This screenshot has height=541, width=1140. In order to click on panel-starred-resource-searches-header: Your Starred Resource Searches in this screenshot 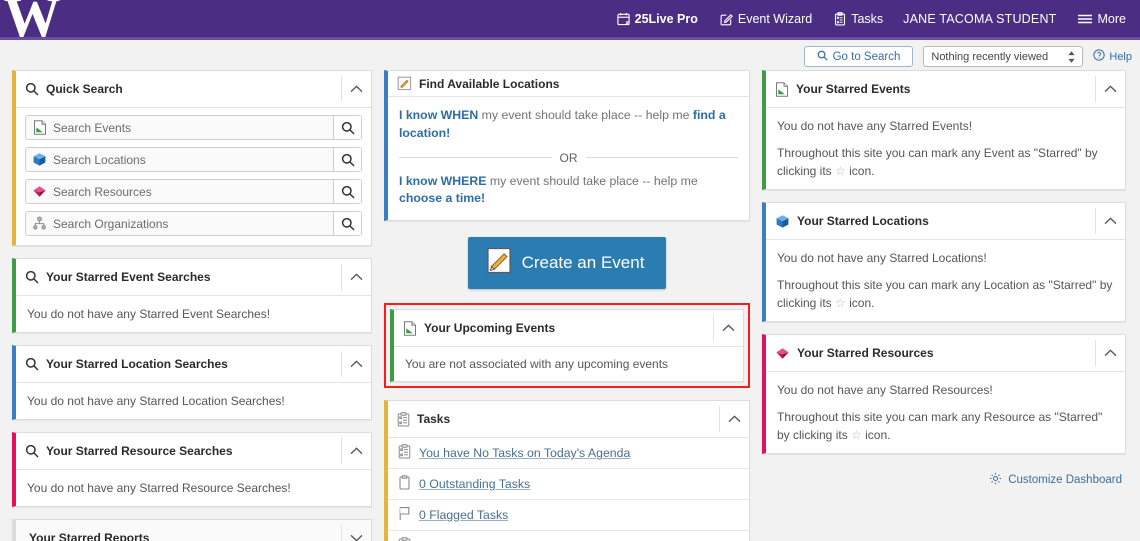, I will do `click(193, 451)`.